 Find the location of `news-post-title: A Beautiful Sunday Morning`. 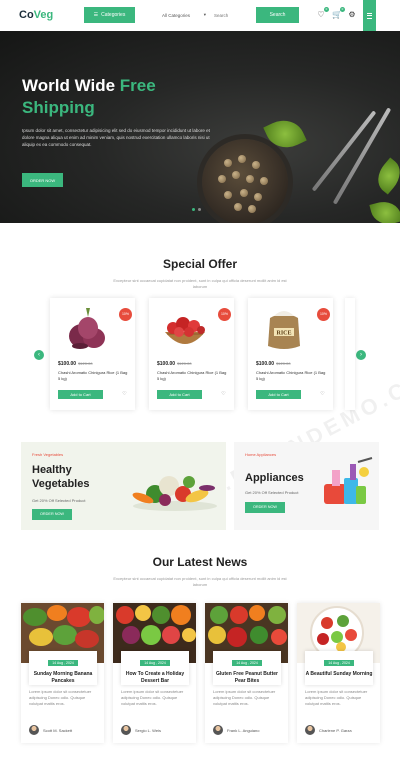

news-post-title: A Beautiful Sunday Morning is located at coordinates (339, 674).